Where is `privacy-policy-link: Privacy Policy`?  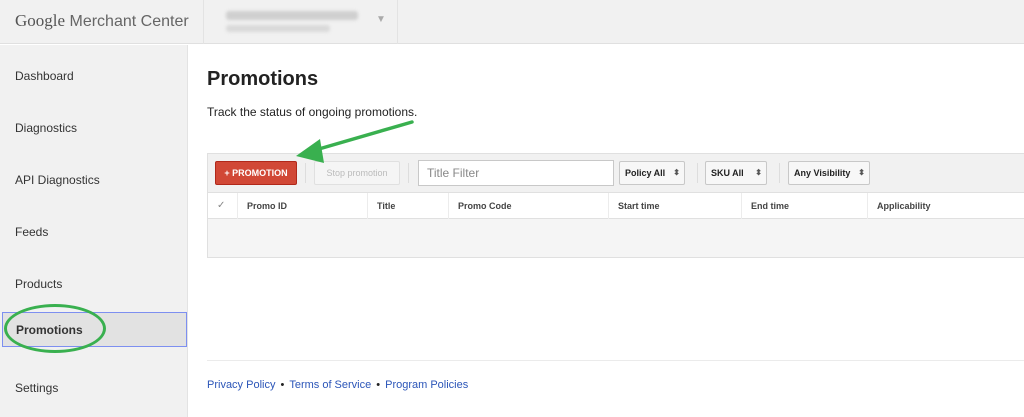
privacy-policy-link: Privacy Policy is located at coordinates (241, 385).